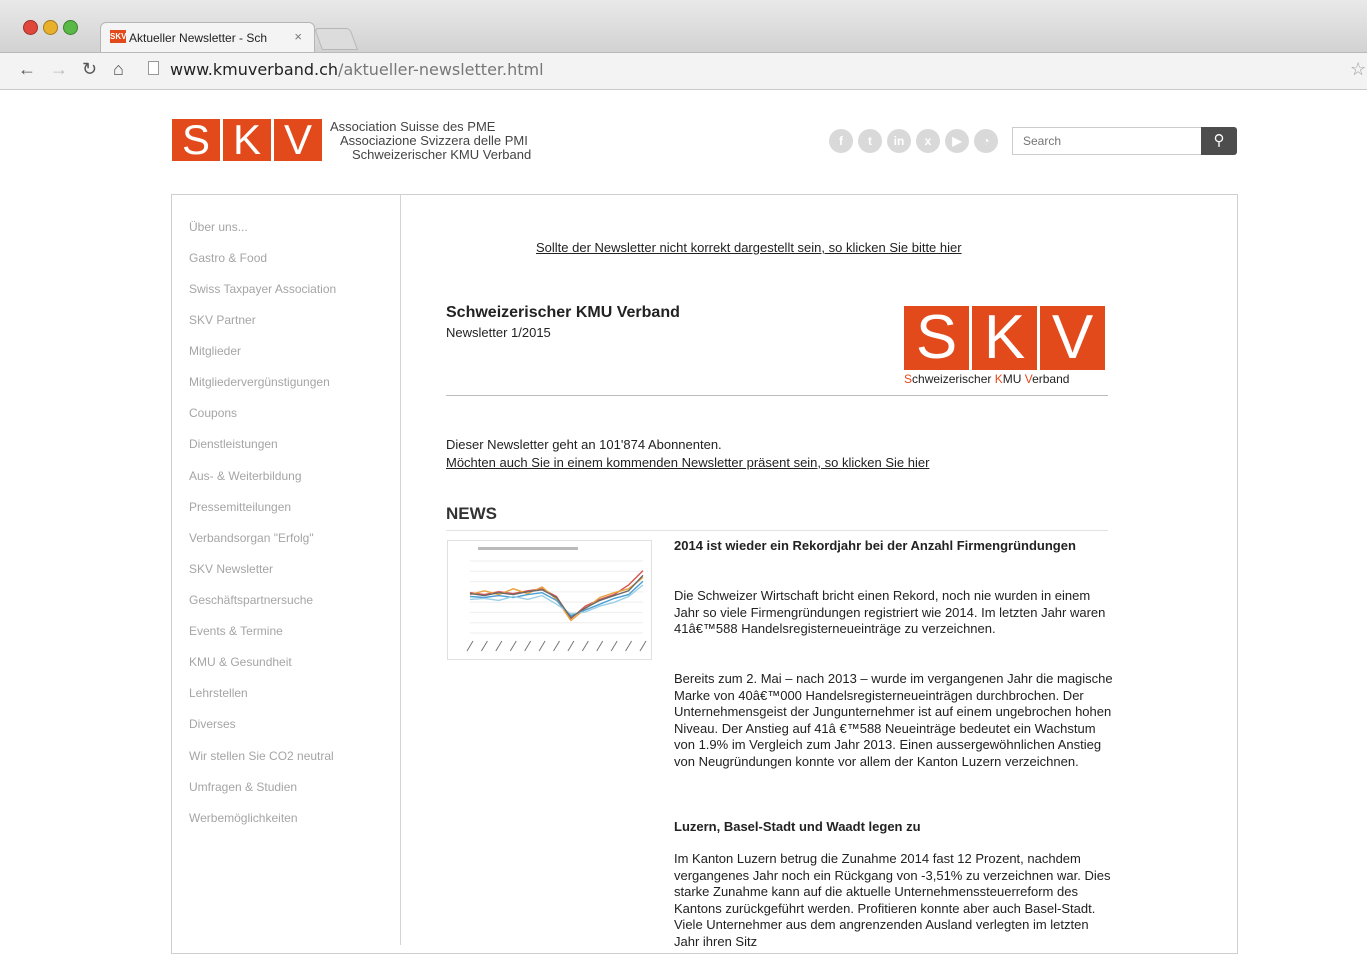 This screenshot has height=954, width=1367. I want to click on search-button: ⚲, so click(1219, 141).